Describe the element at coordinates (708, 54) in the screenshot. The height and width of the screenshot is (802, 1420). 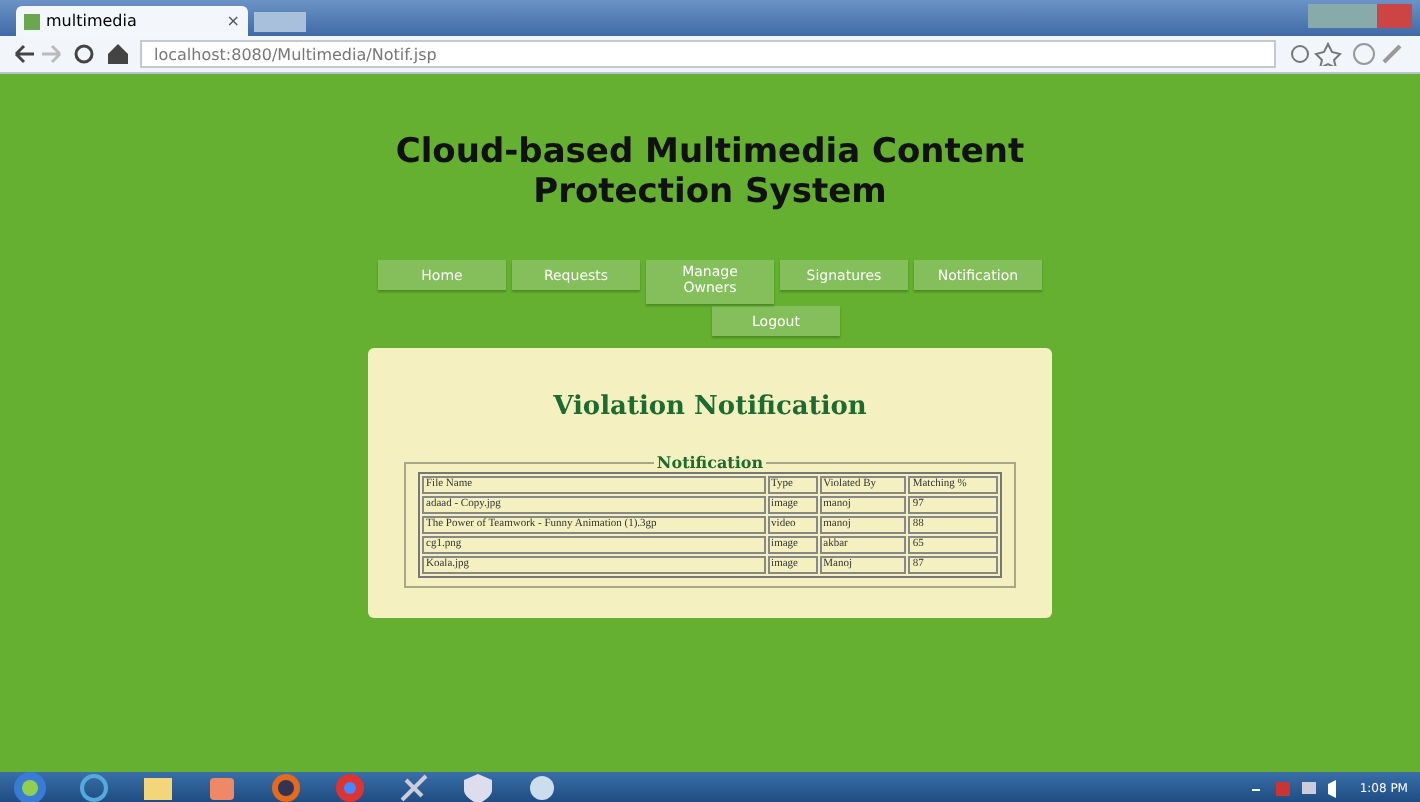
I see `address-bar: localhost:8080/Multimedia/Notif.jsp` at that location.